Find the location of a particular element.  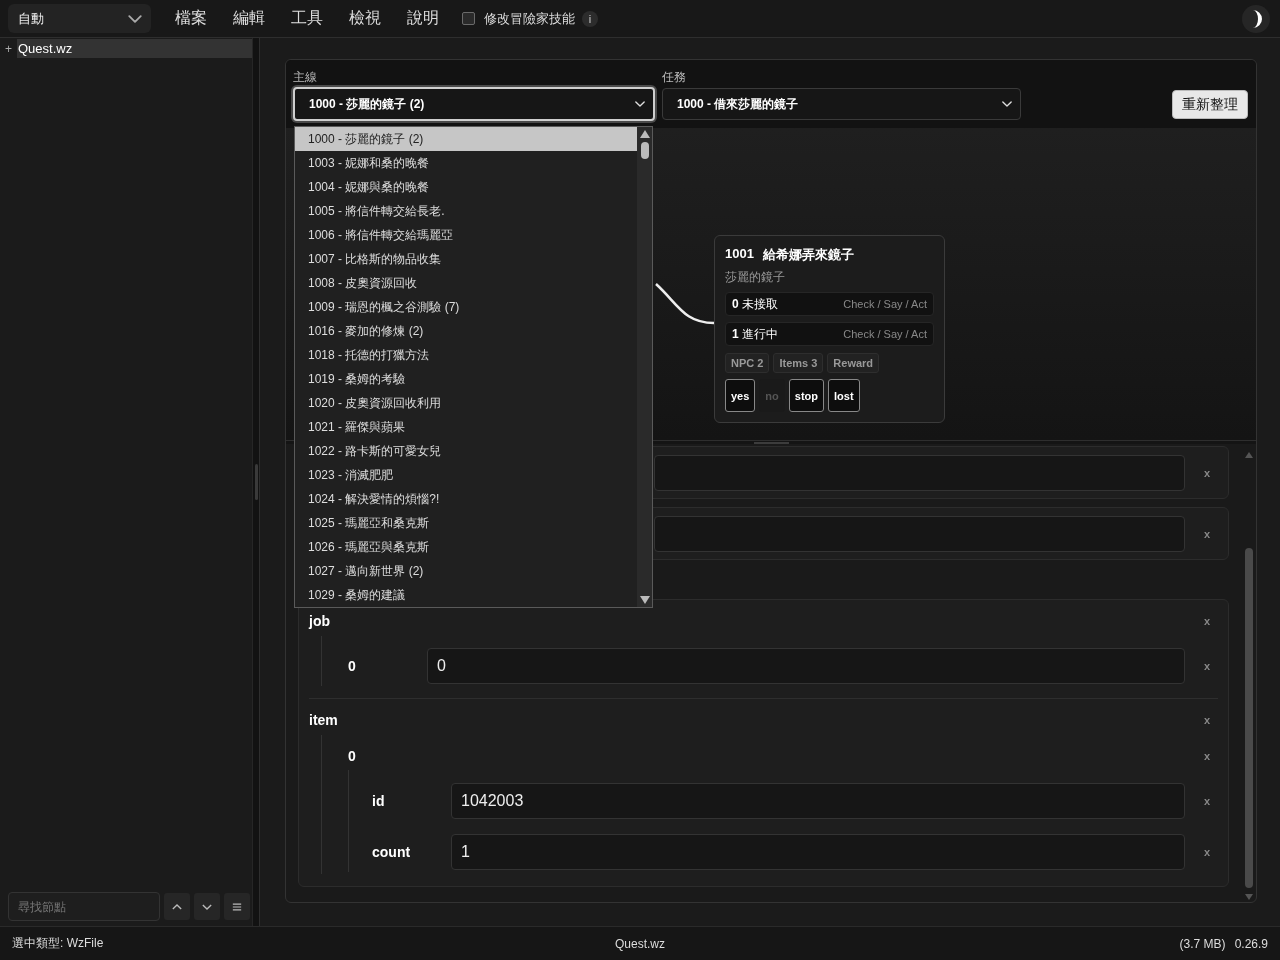

count-tag: NPC 2 is located at coordinates (747, 363).